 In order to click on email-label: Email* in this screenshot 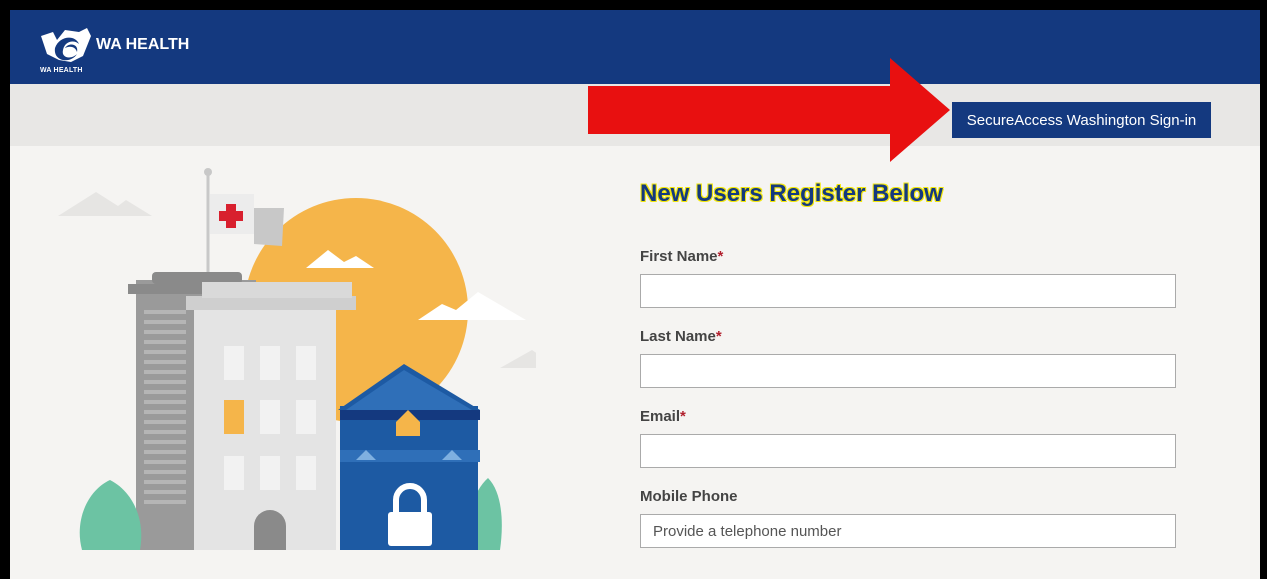, I will do `click(663, 416)`.